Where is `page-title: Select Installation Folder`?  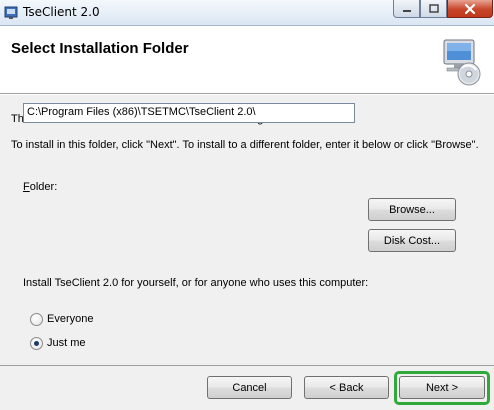 page-title: Select Installation Folder is located at coordinates (100, 48).